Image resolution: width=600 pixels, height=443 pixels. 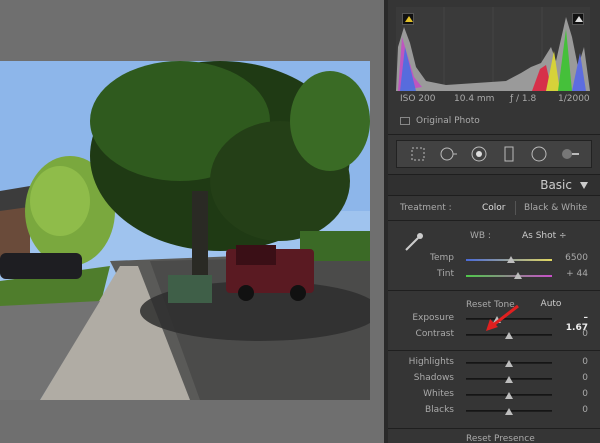 What do you see at coordinates (405, 121) in the screenshot?
I see `original-photo-icon` at bounding box center [405, 121].